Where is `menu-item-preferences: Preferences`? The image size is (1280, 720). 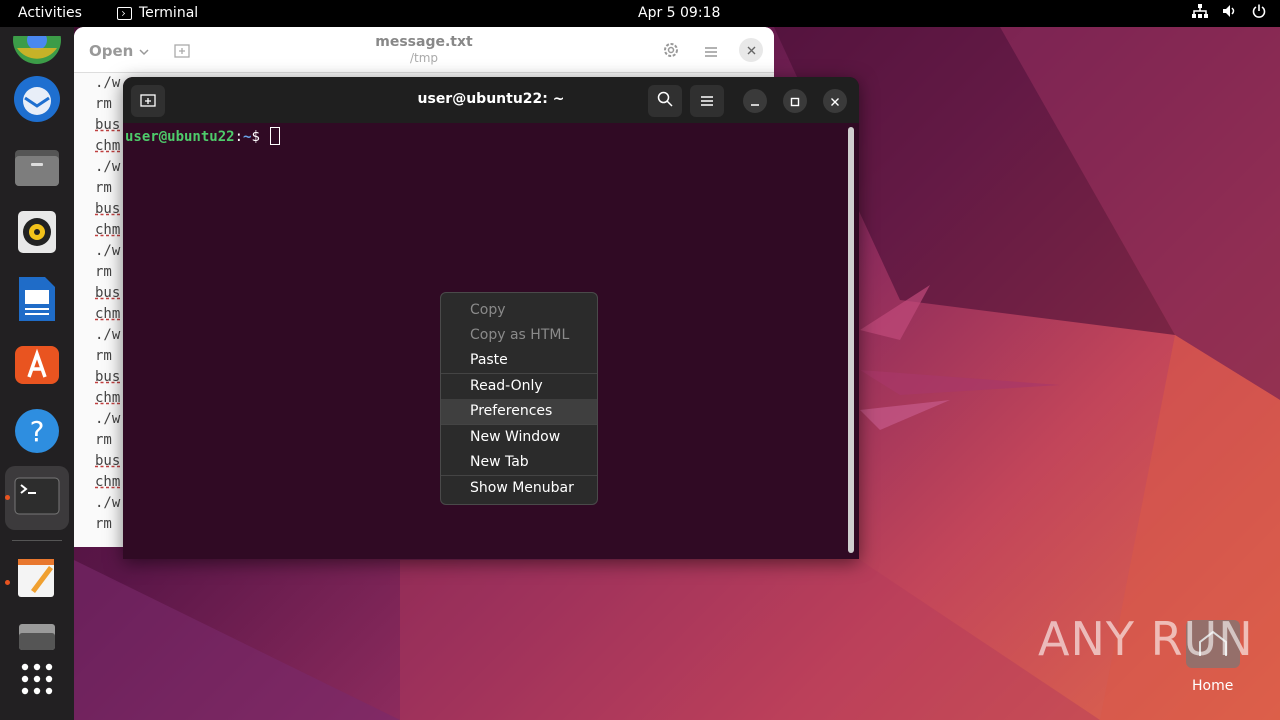
menu-item-preferences: Preferences is located at coordinates (519, 411).